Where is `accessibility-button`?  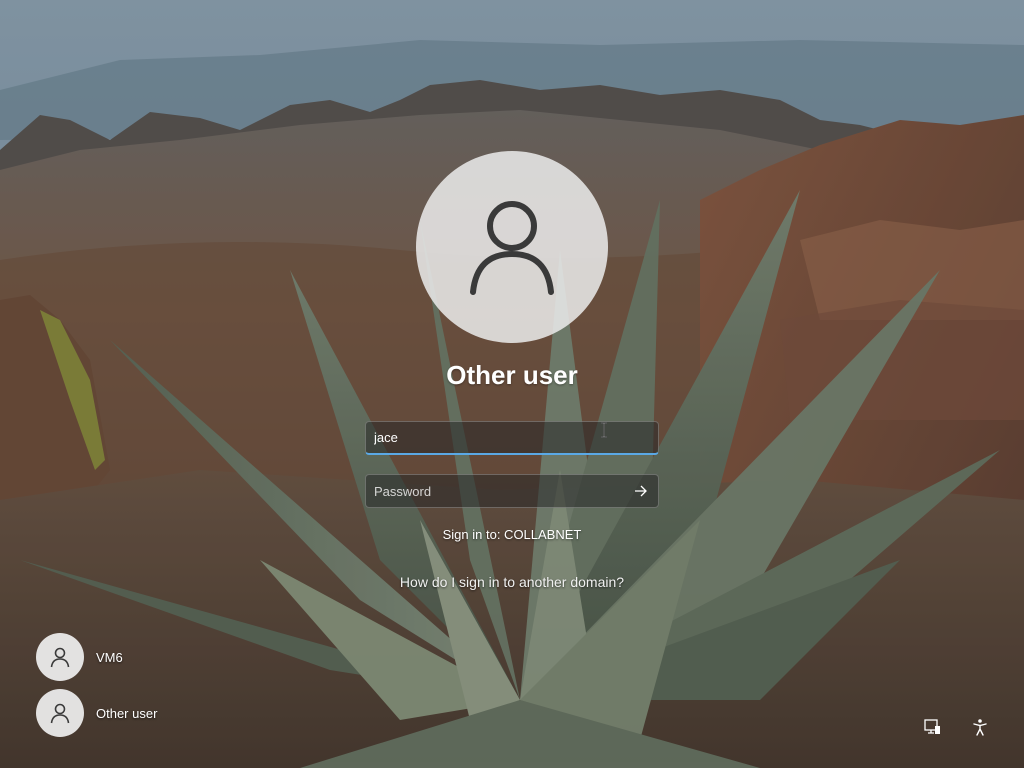
accessibility-button is located at coordinates (980, 727).